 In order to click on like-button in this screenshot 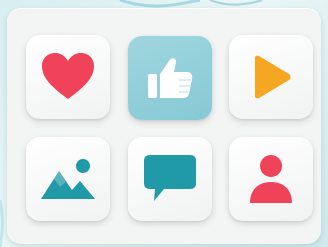, I will do `click(170, 78)`.